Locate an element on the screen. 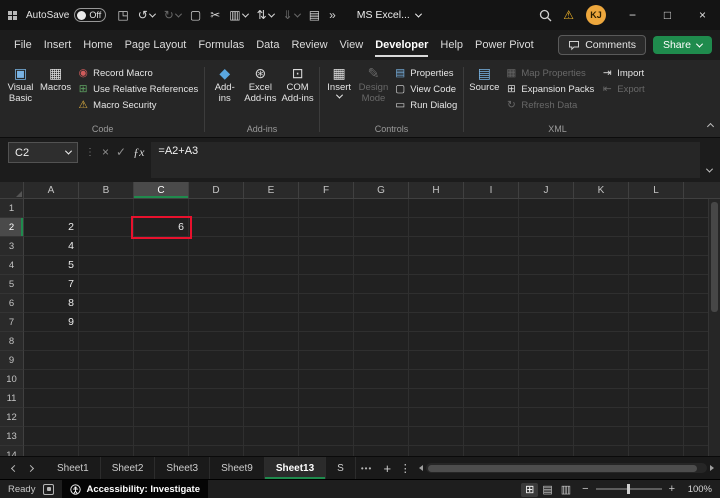 This screenshot has width=720, height=498. cell-a8 is located at coordinates (51, 341).